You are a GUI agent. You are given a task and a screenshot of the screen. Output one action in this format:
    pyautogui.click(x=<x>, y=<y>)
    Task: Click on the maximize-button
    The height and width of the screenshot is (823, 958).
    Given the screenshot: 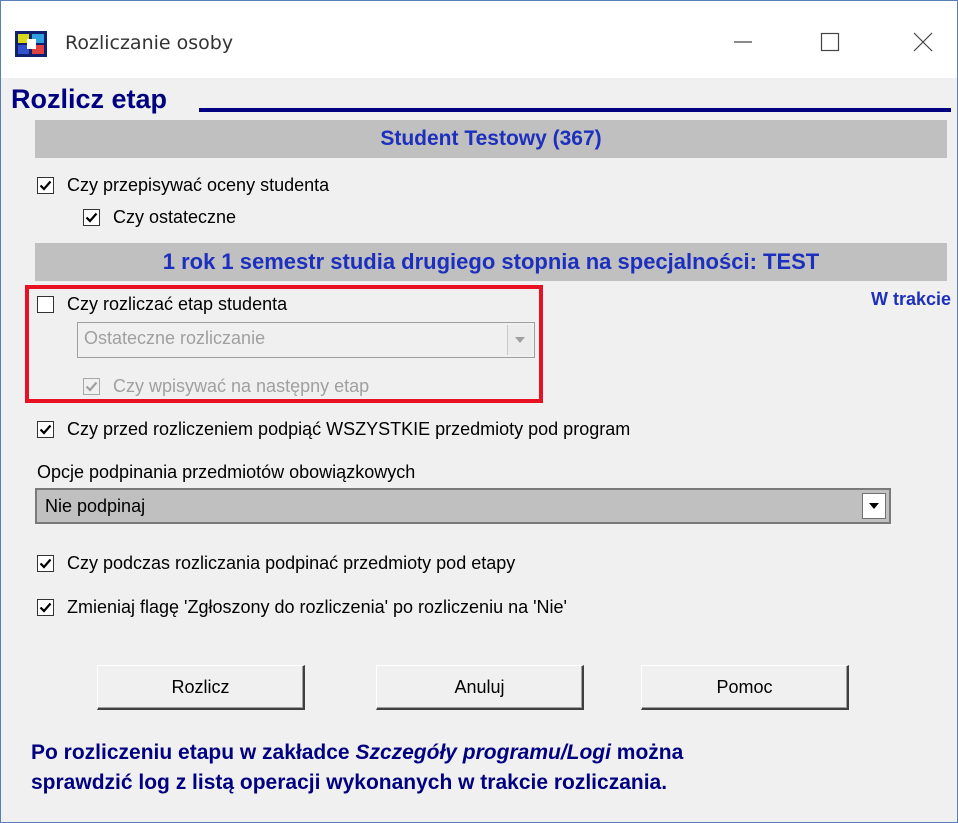 What is the action you would take?
    pyautogui.click(x=830, y=42)
    